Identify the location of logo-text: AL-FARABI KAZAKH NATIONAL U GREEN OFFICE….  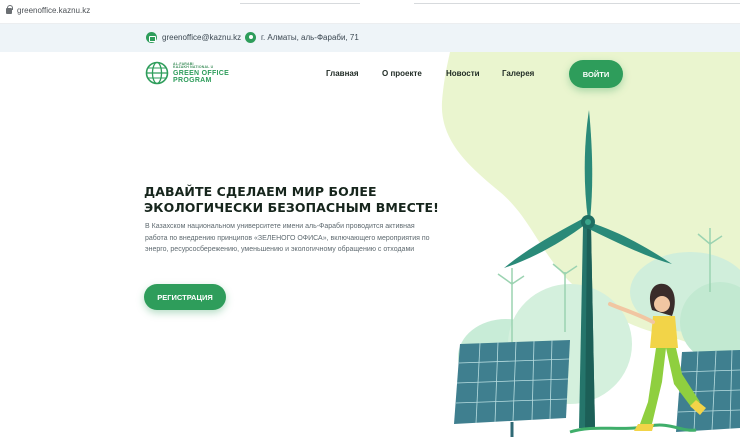
(201, 72).